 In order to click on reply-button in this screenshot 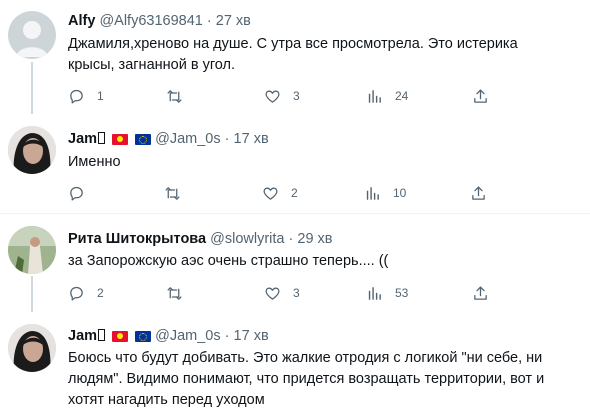, I will do `click(82, 193)`.